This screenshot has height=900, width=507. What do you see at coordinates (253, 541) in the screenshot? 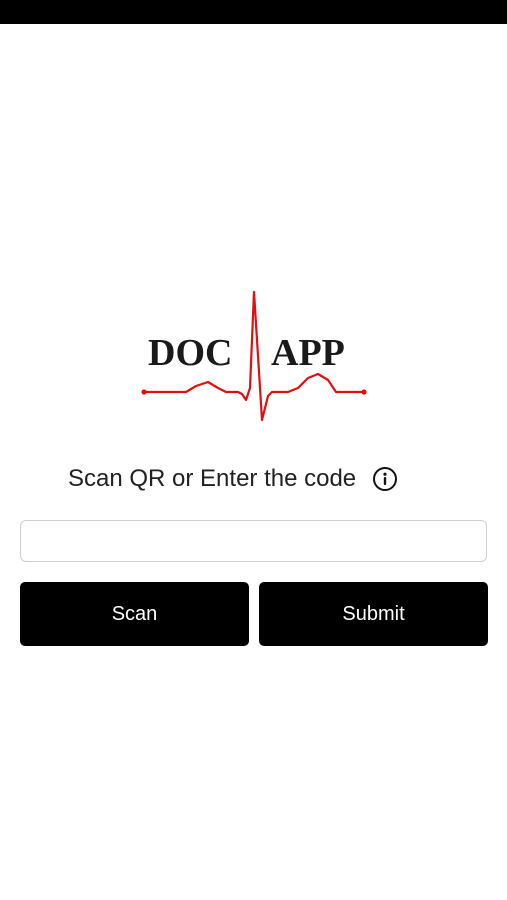
I see `code-input` at bounding box center [253, 541].